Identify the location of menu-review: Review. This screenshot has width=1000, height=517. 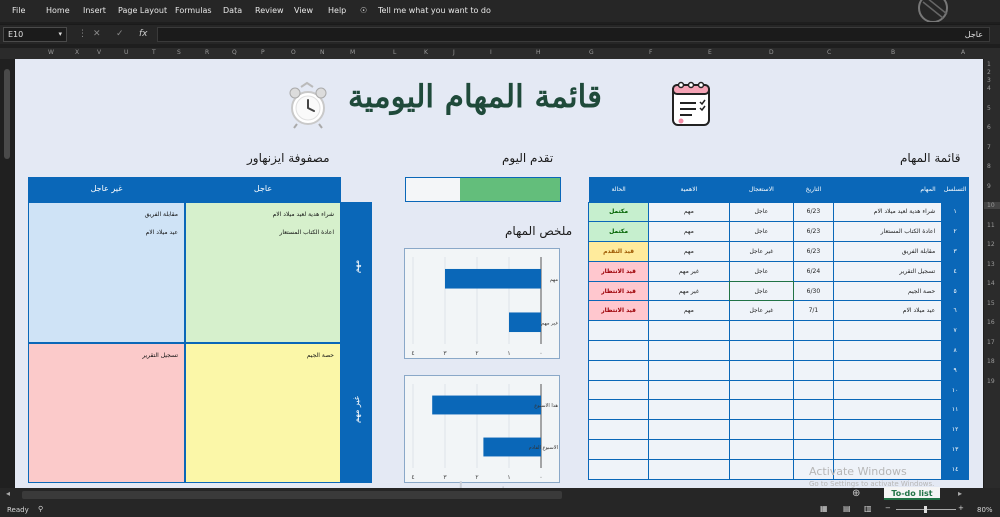
(269, 10).